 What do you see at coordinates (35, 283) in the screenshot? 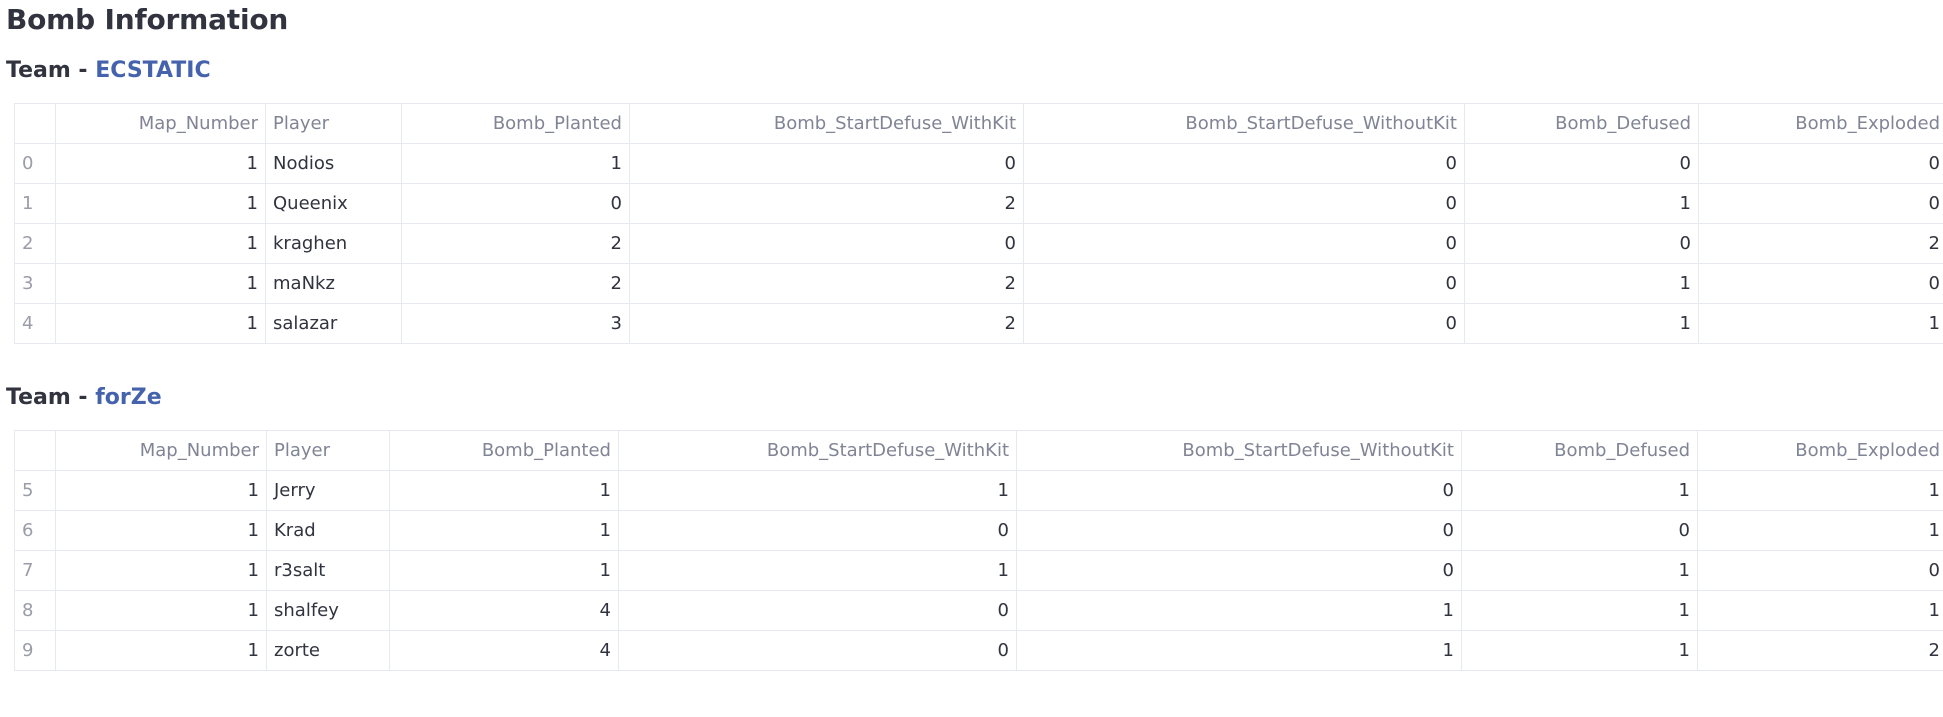
I see `cell-index: 3` at bounding box center [35, 283].